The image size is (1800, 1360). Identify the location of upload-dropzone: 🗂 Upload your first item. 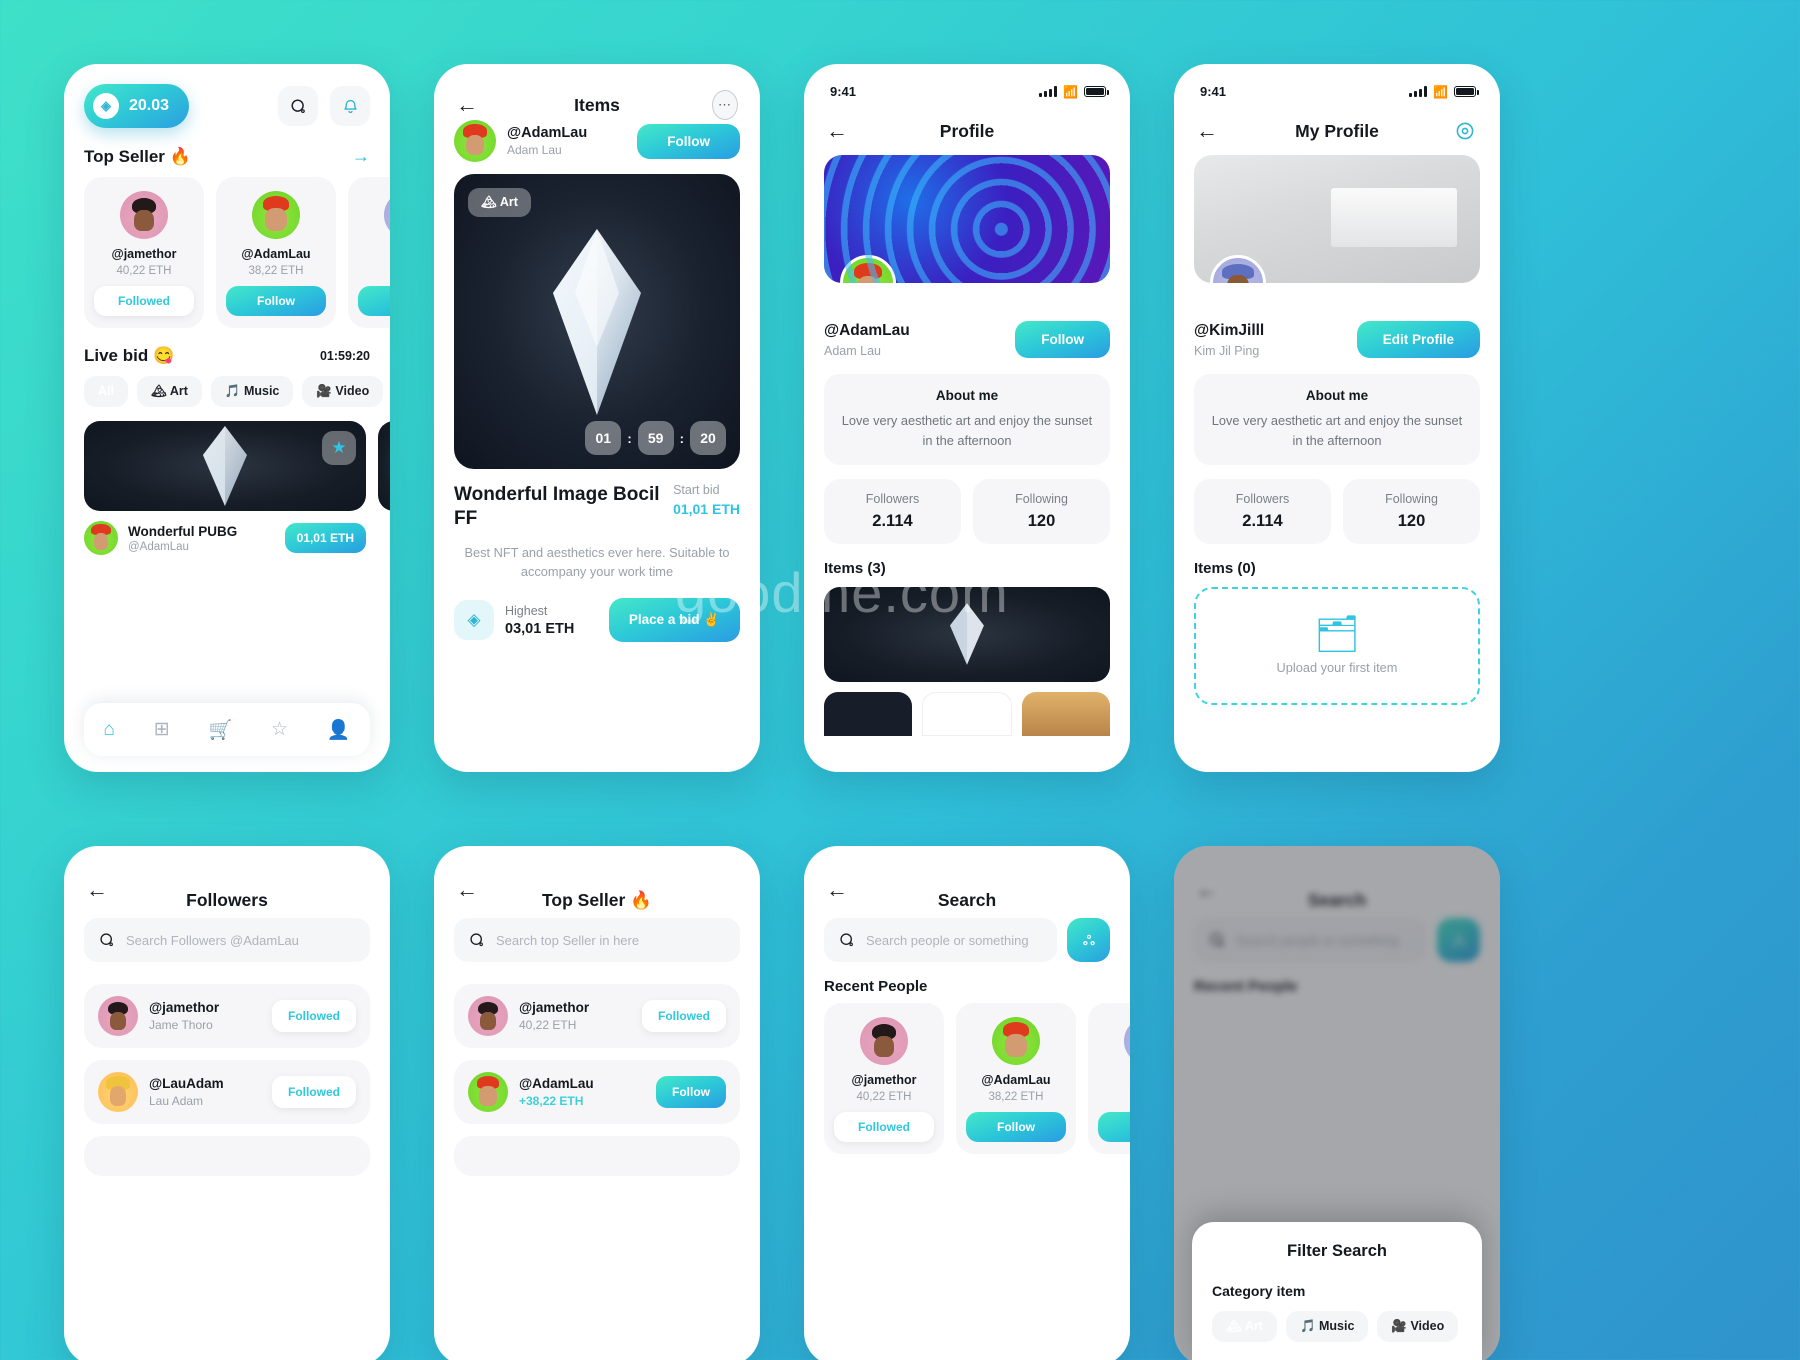
(1337, 645).